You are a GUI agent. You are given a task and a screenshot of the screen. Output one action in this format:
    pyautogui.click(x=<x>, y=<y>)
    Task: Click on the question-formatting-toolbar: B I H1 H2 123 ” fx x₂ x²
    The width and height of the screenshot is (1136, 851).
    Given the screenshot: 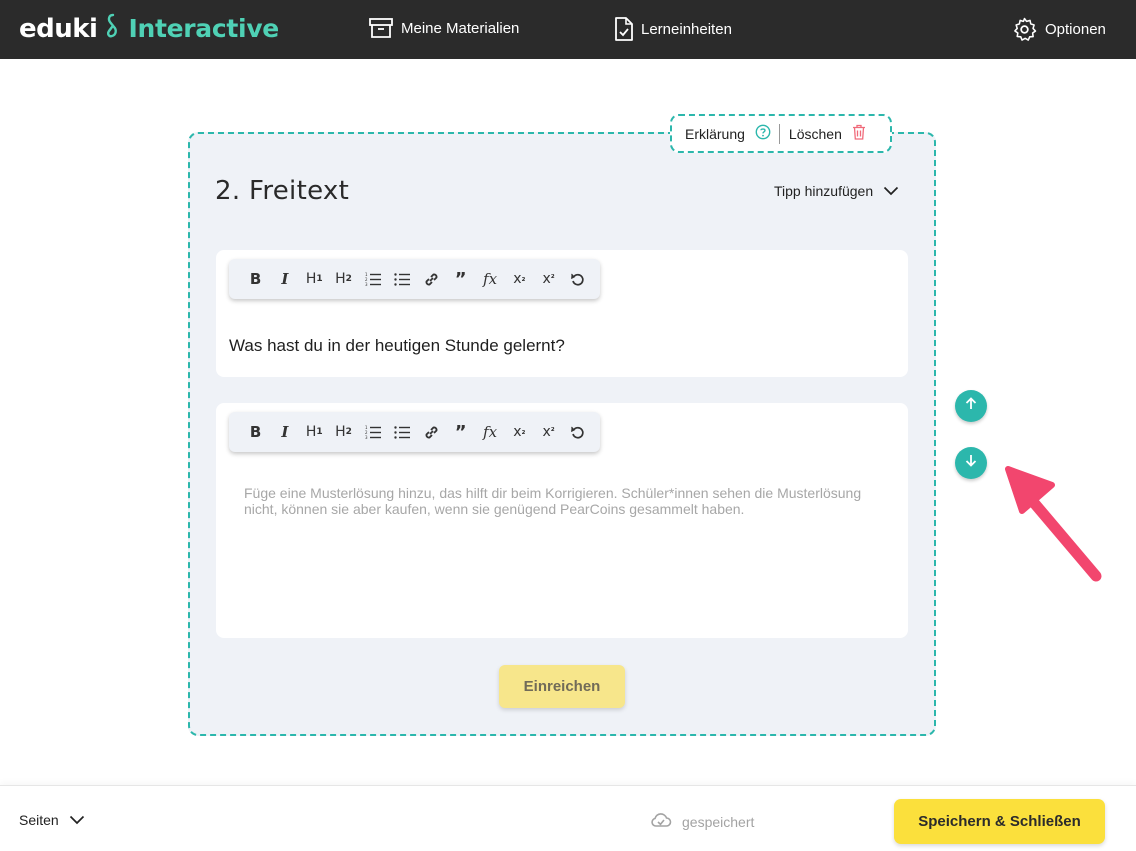 What is the action you would take?
    pyautogui.click(x=414, y=279)
    